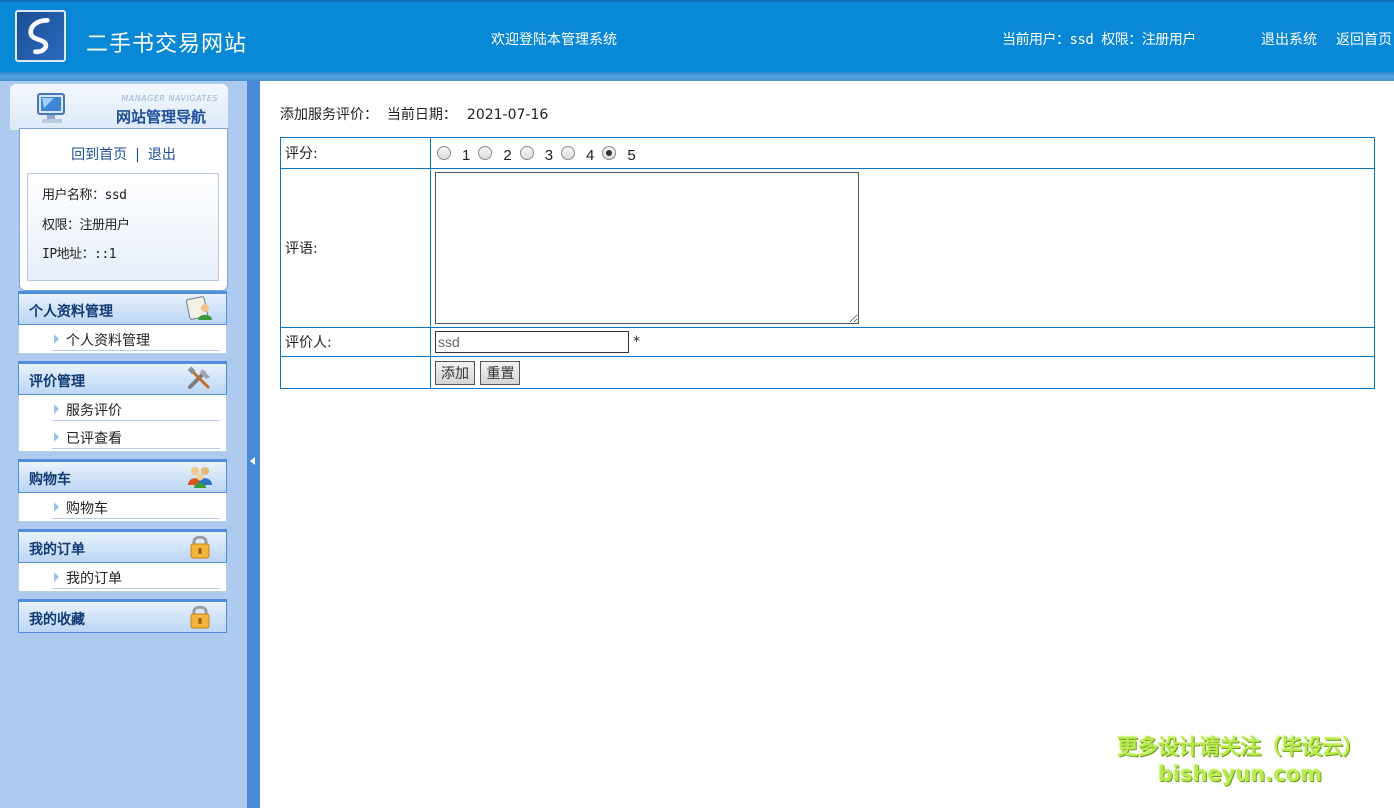 The image size is (1394, 808). Describe the element at coordinates (507, 155) in the screenshot. I see `score-radio-label: 2` at that location.